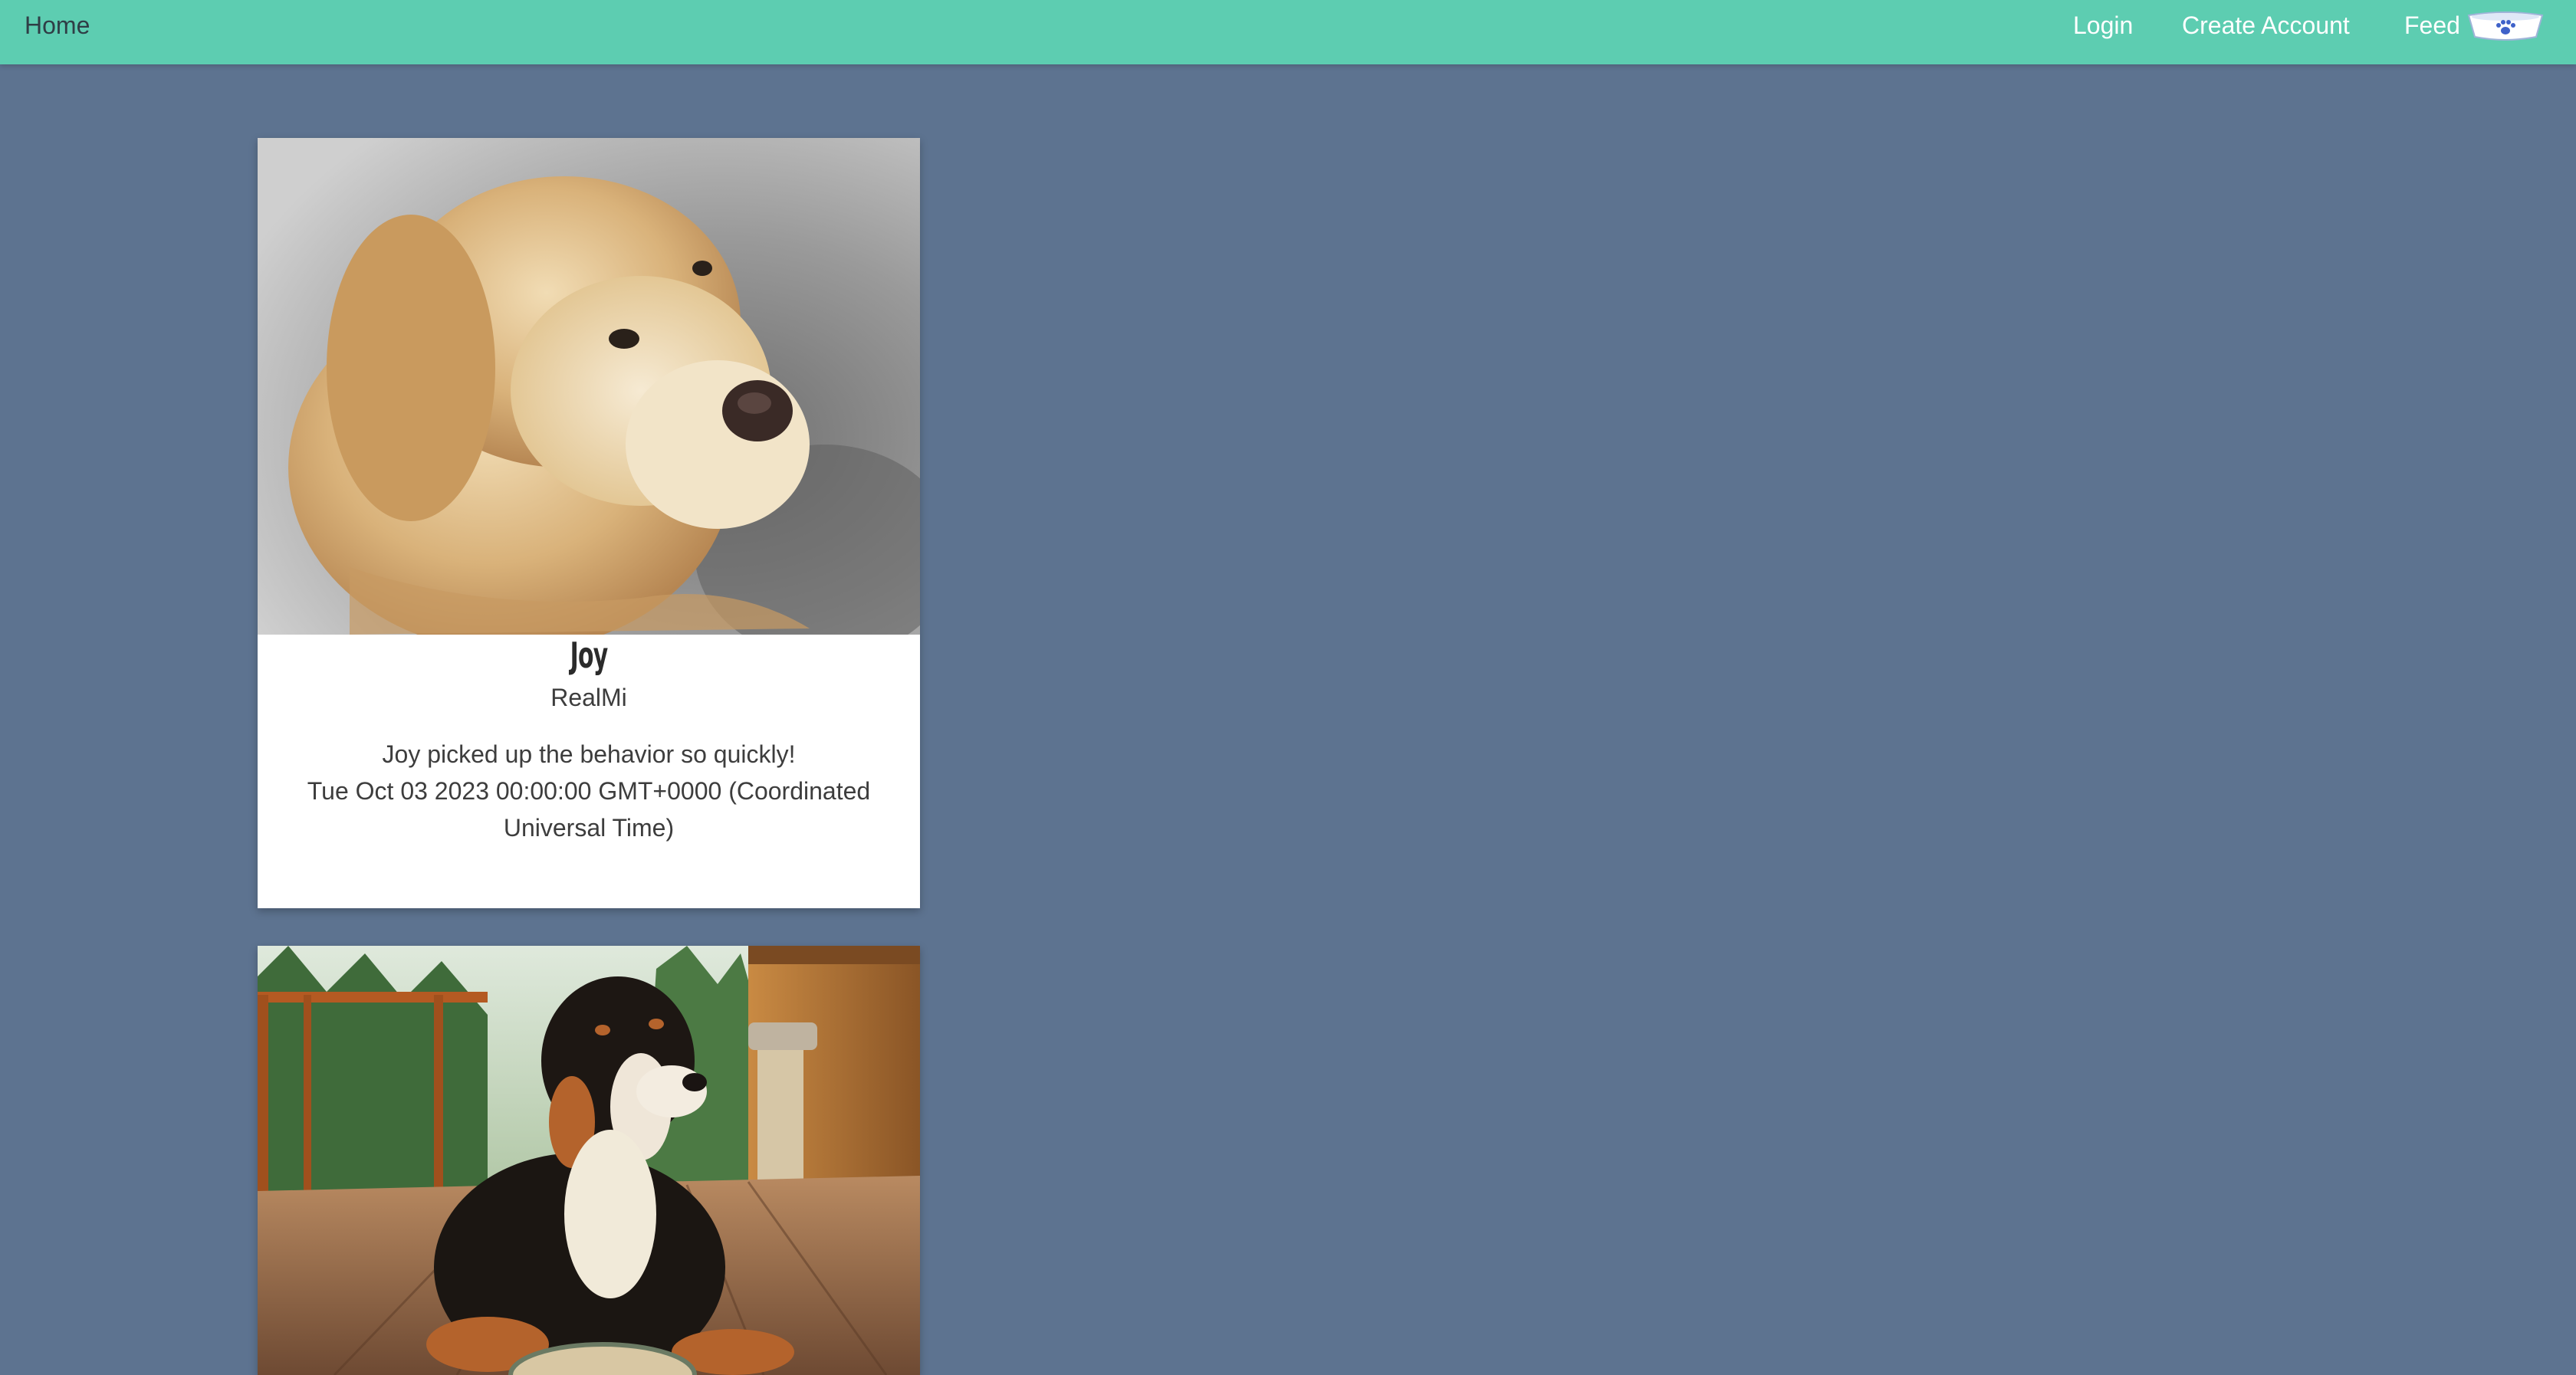 The height and width of the screenshot is (1375, 2576). I want to click on pet-name: Joy, so click(589, 655).